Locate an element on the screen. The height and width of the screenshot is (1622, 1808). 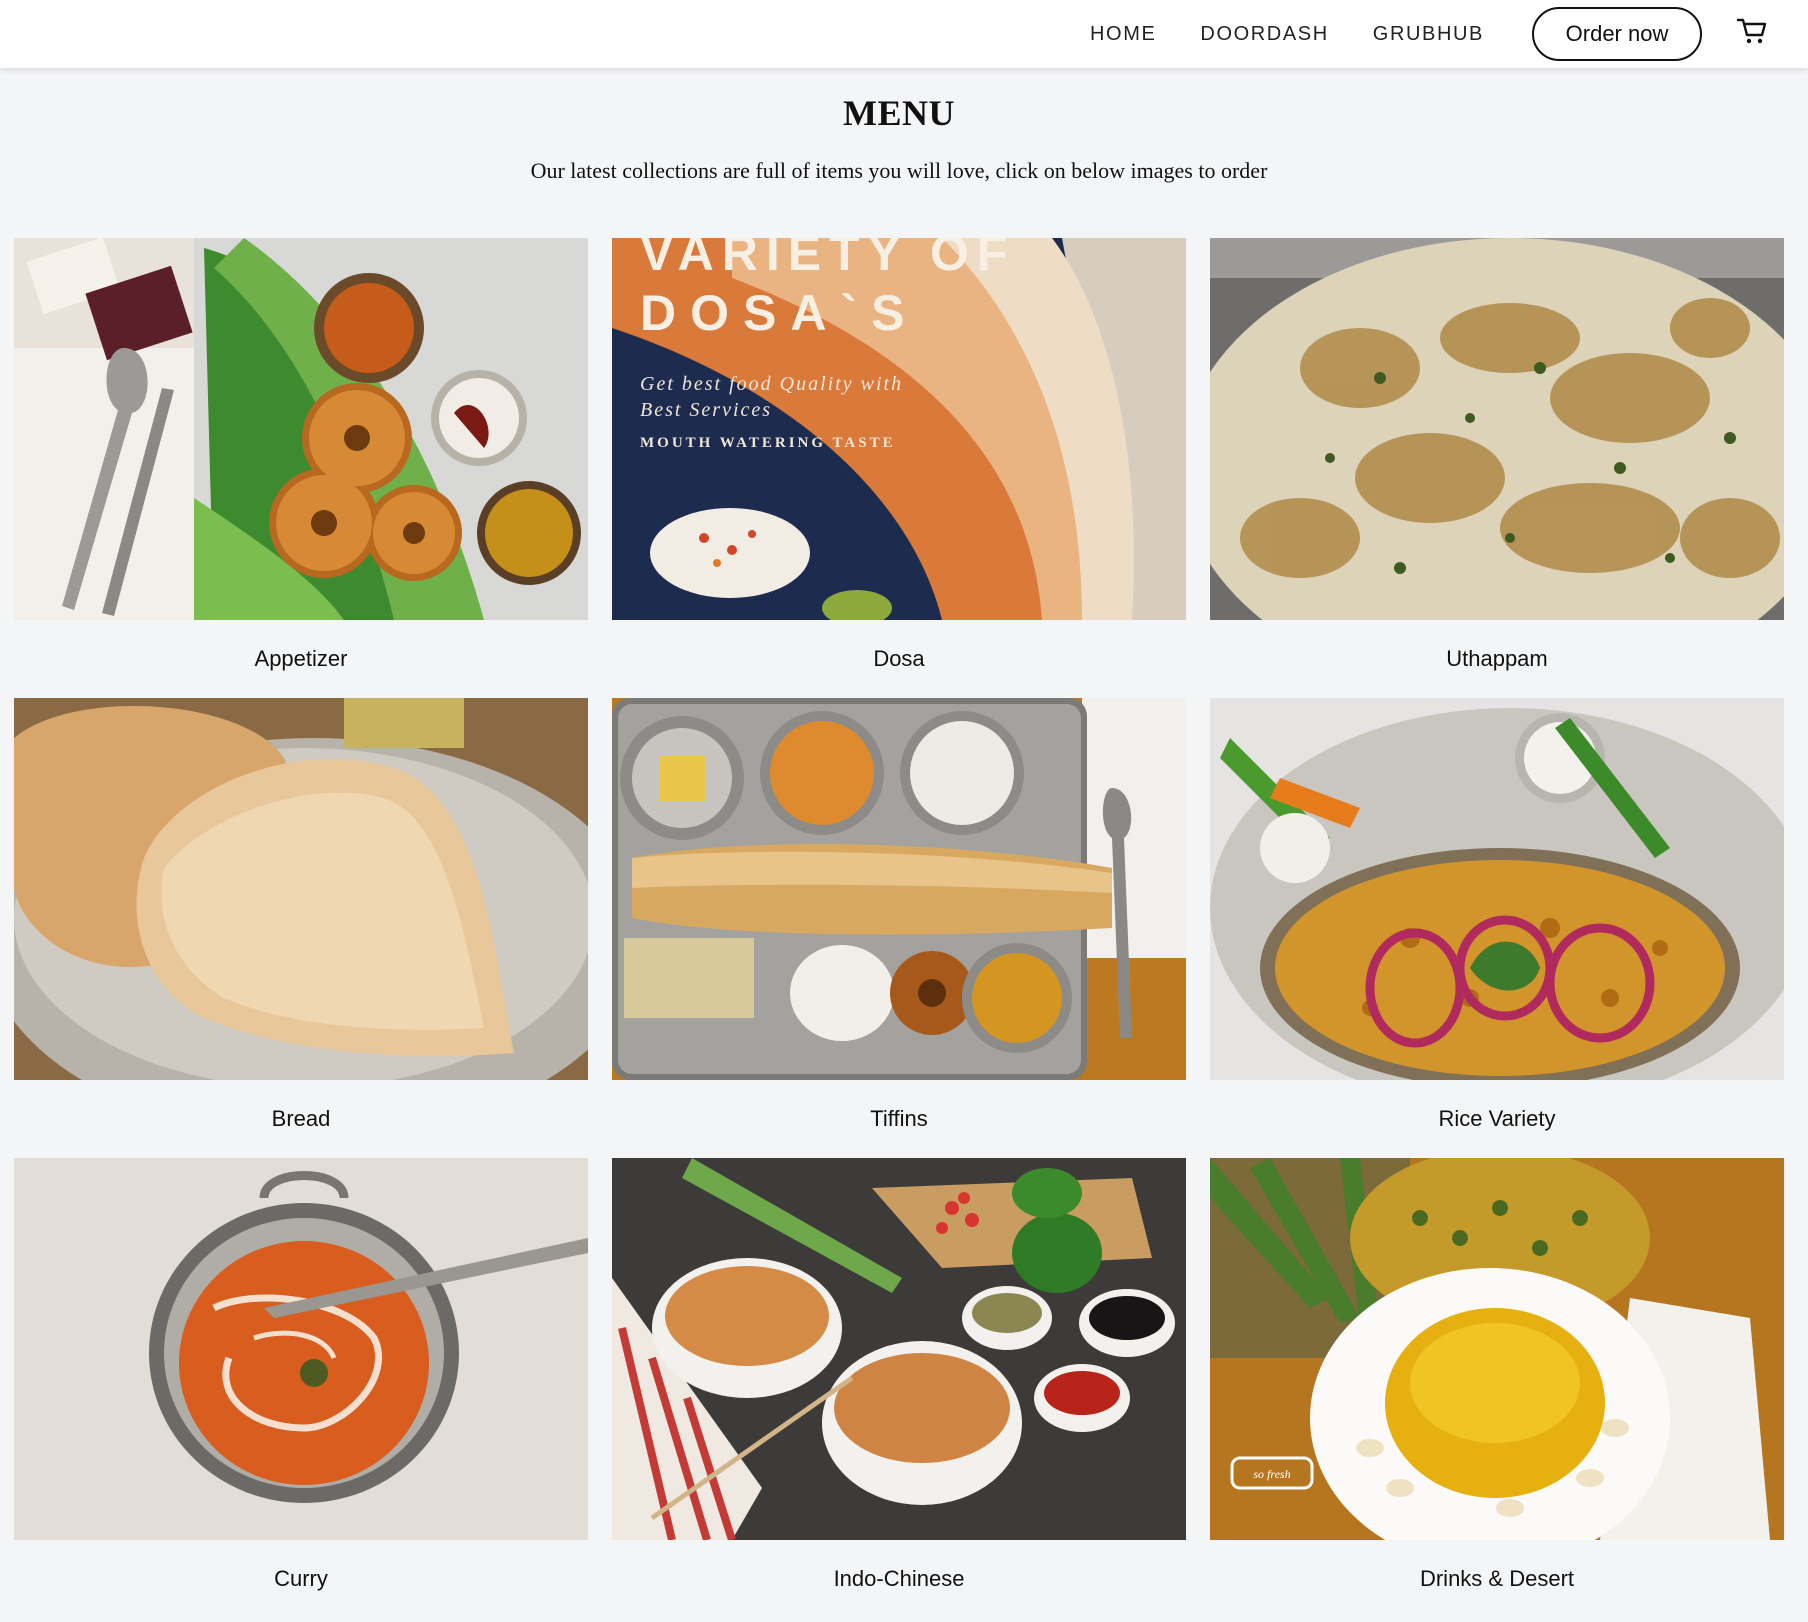
category-card-appetizer: Appetizer is located at coordinates (301, 468).